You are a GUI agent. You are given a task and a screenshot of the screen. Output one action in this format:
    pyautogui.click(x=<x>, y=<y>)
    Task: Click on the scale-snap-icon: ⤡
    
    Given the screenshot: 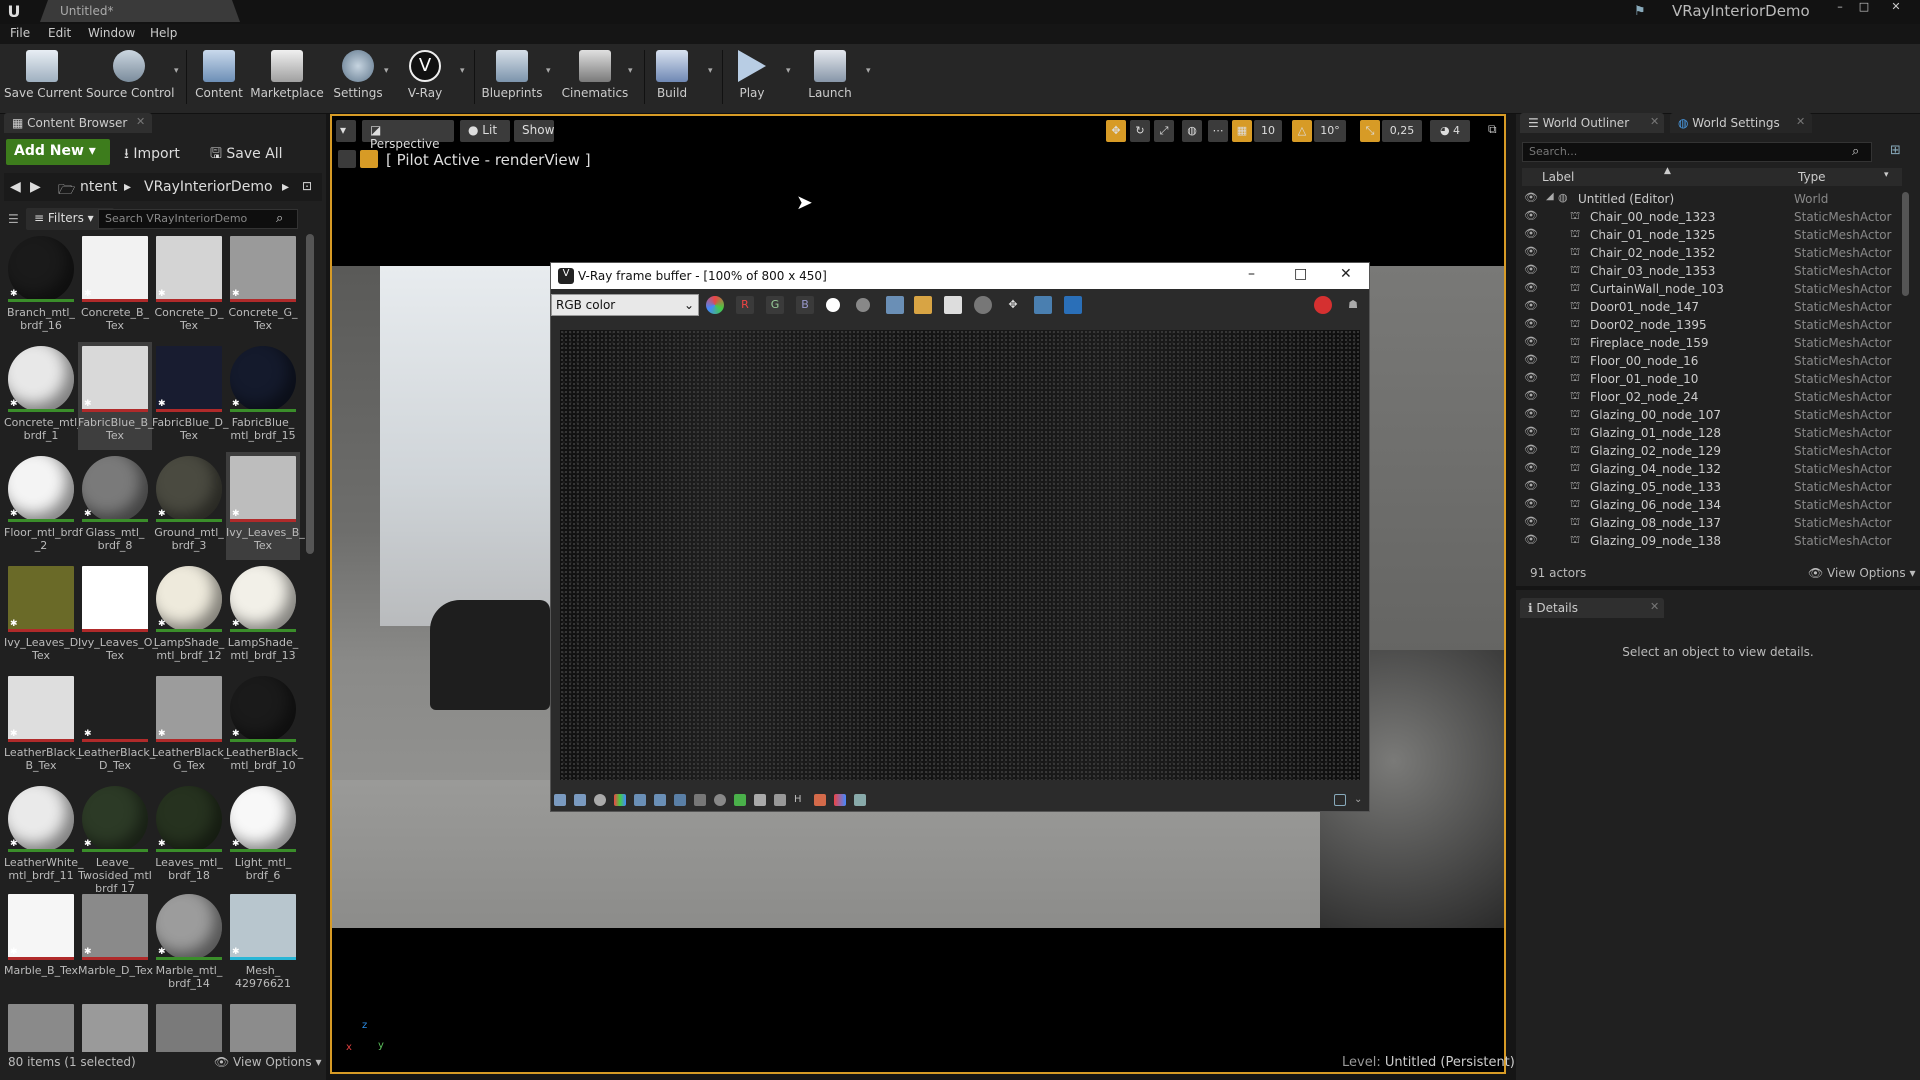 What is the action you would take?
    pyautogui.click(x=1370, y=131)
    